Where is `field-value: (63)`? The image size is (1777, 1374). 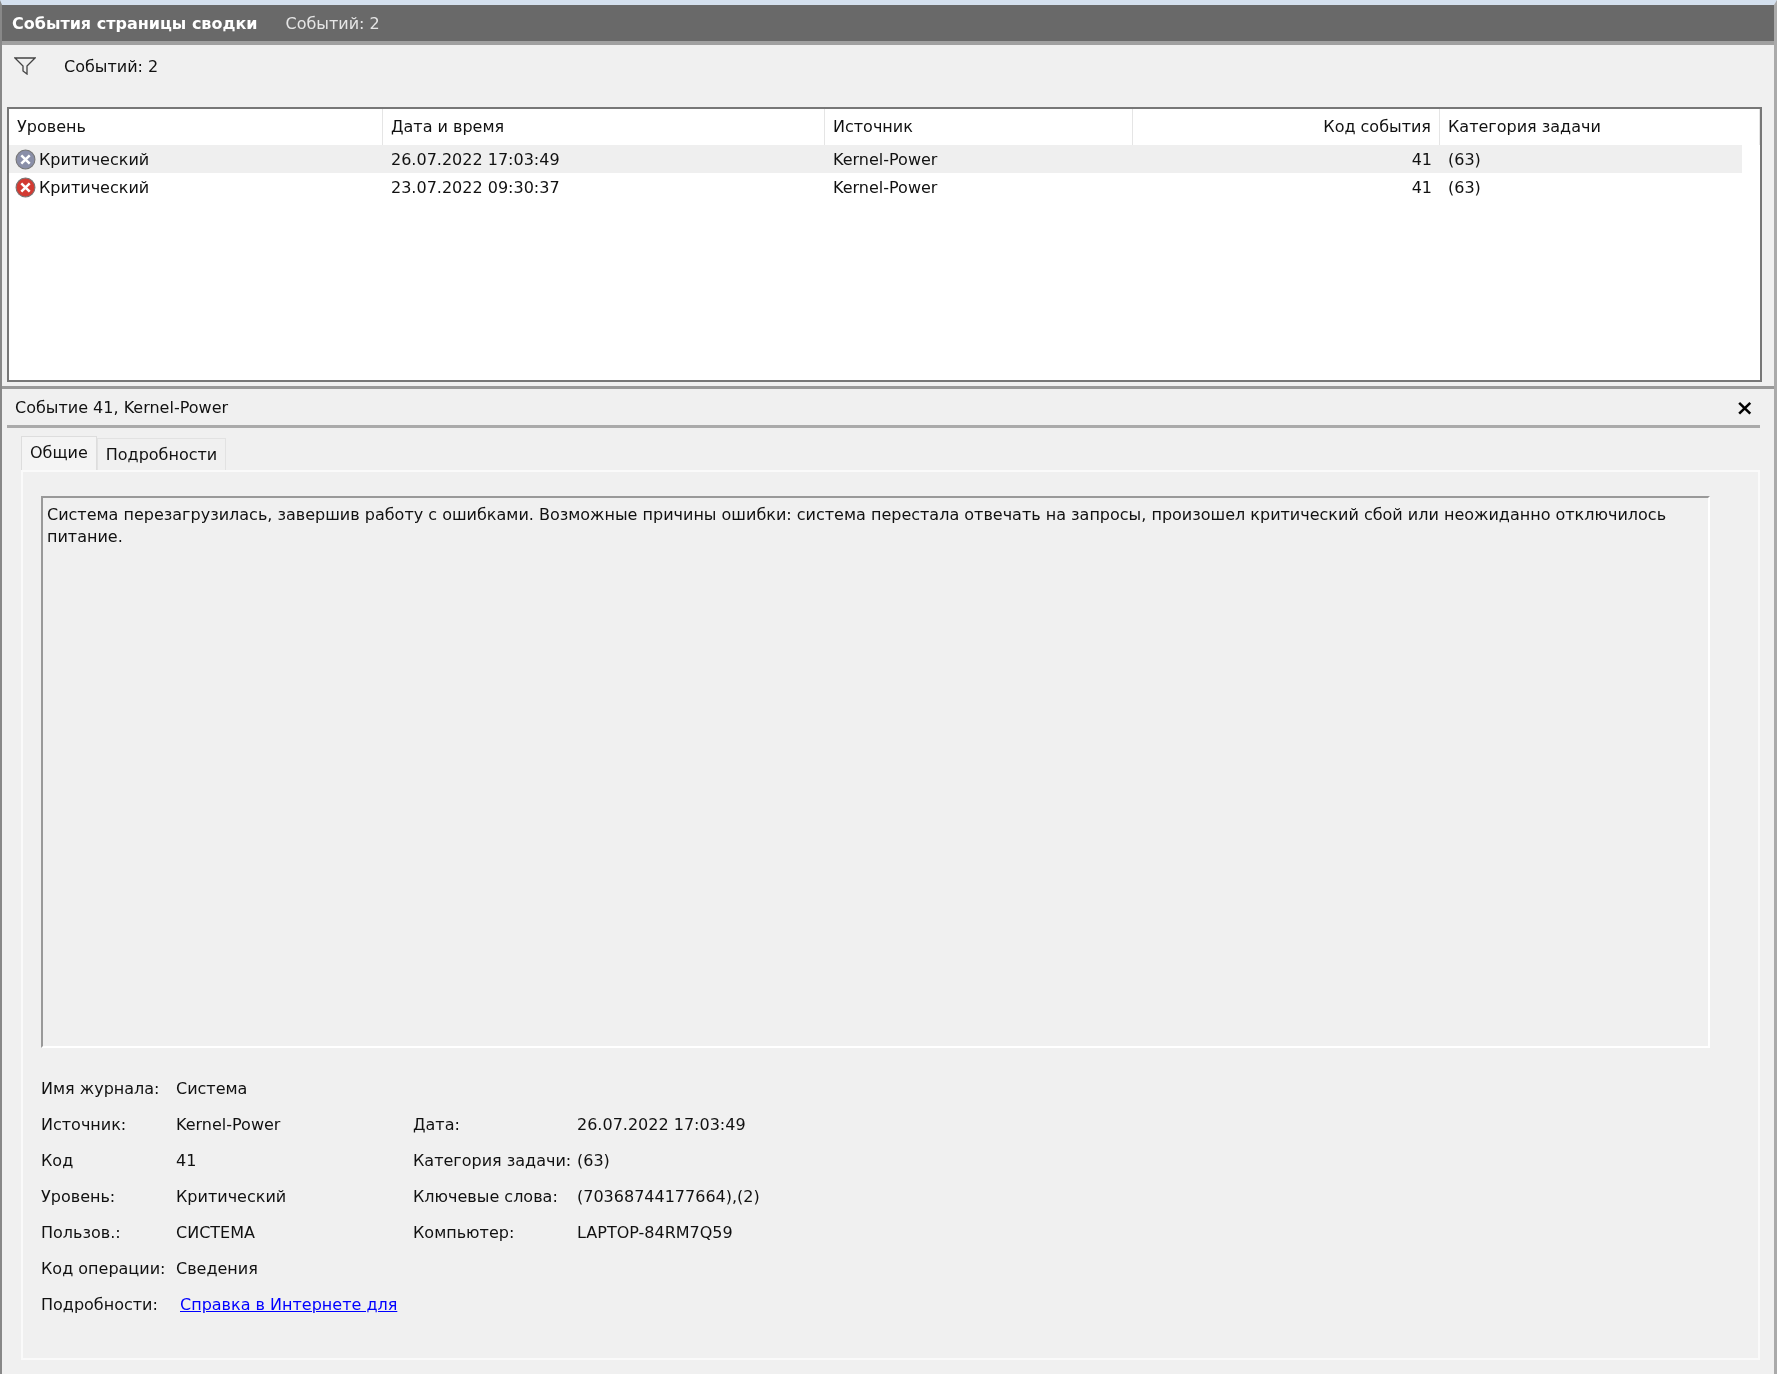 field-value: (63) is located at coordinates (593, 1160).